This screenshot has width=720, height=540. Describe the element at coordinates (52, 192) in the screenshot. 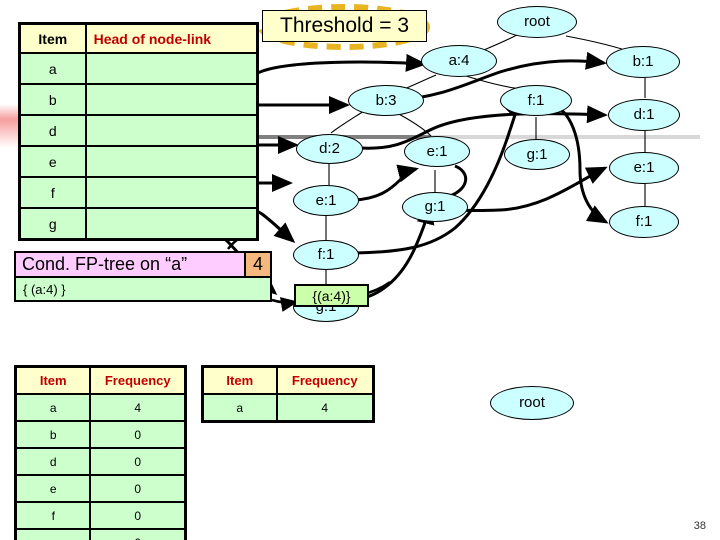

I see `header-item-f: f` at that location.